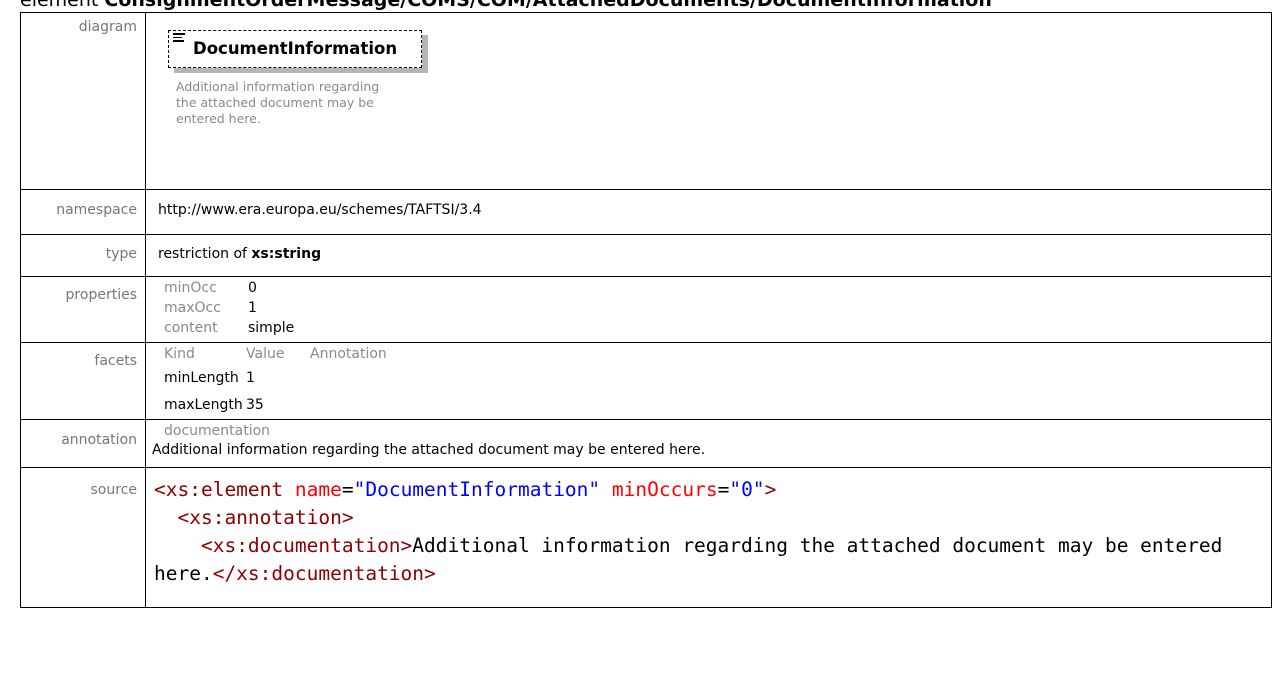 This screenshot has height=675, width=1288. I want to click on facet-value: 35, so click(255, 405).